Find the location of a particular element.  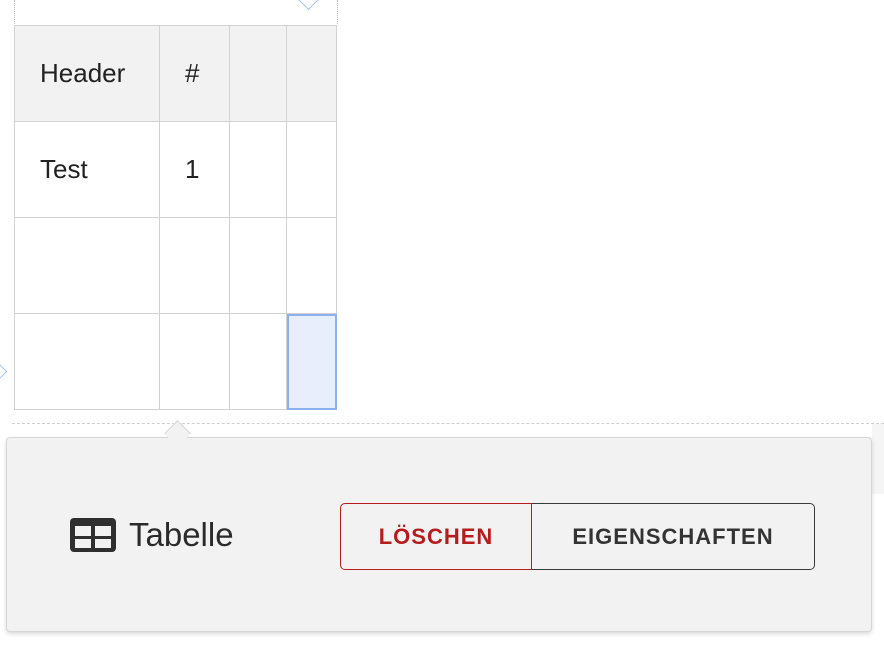

table-cell: Test is located at coordinates (87, 169).